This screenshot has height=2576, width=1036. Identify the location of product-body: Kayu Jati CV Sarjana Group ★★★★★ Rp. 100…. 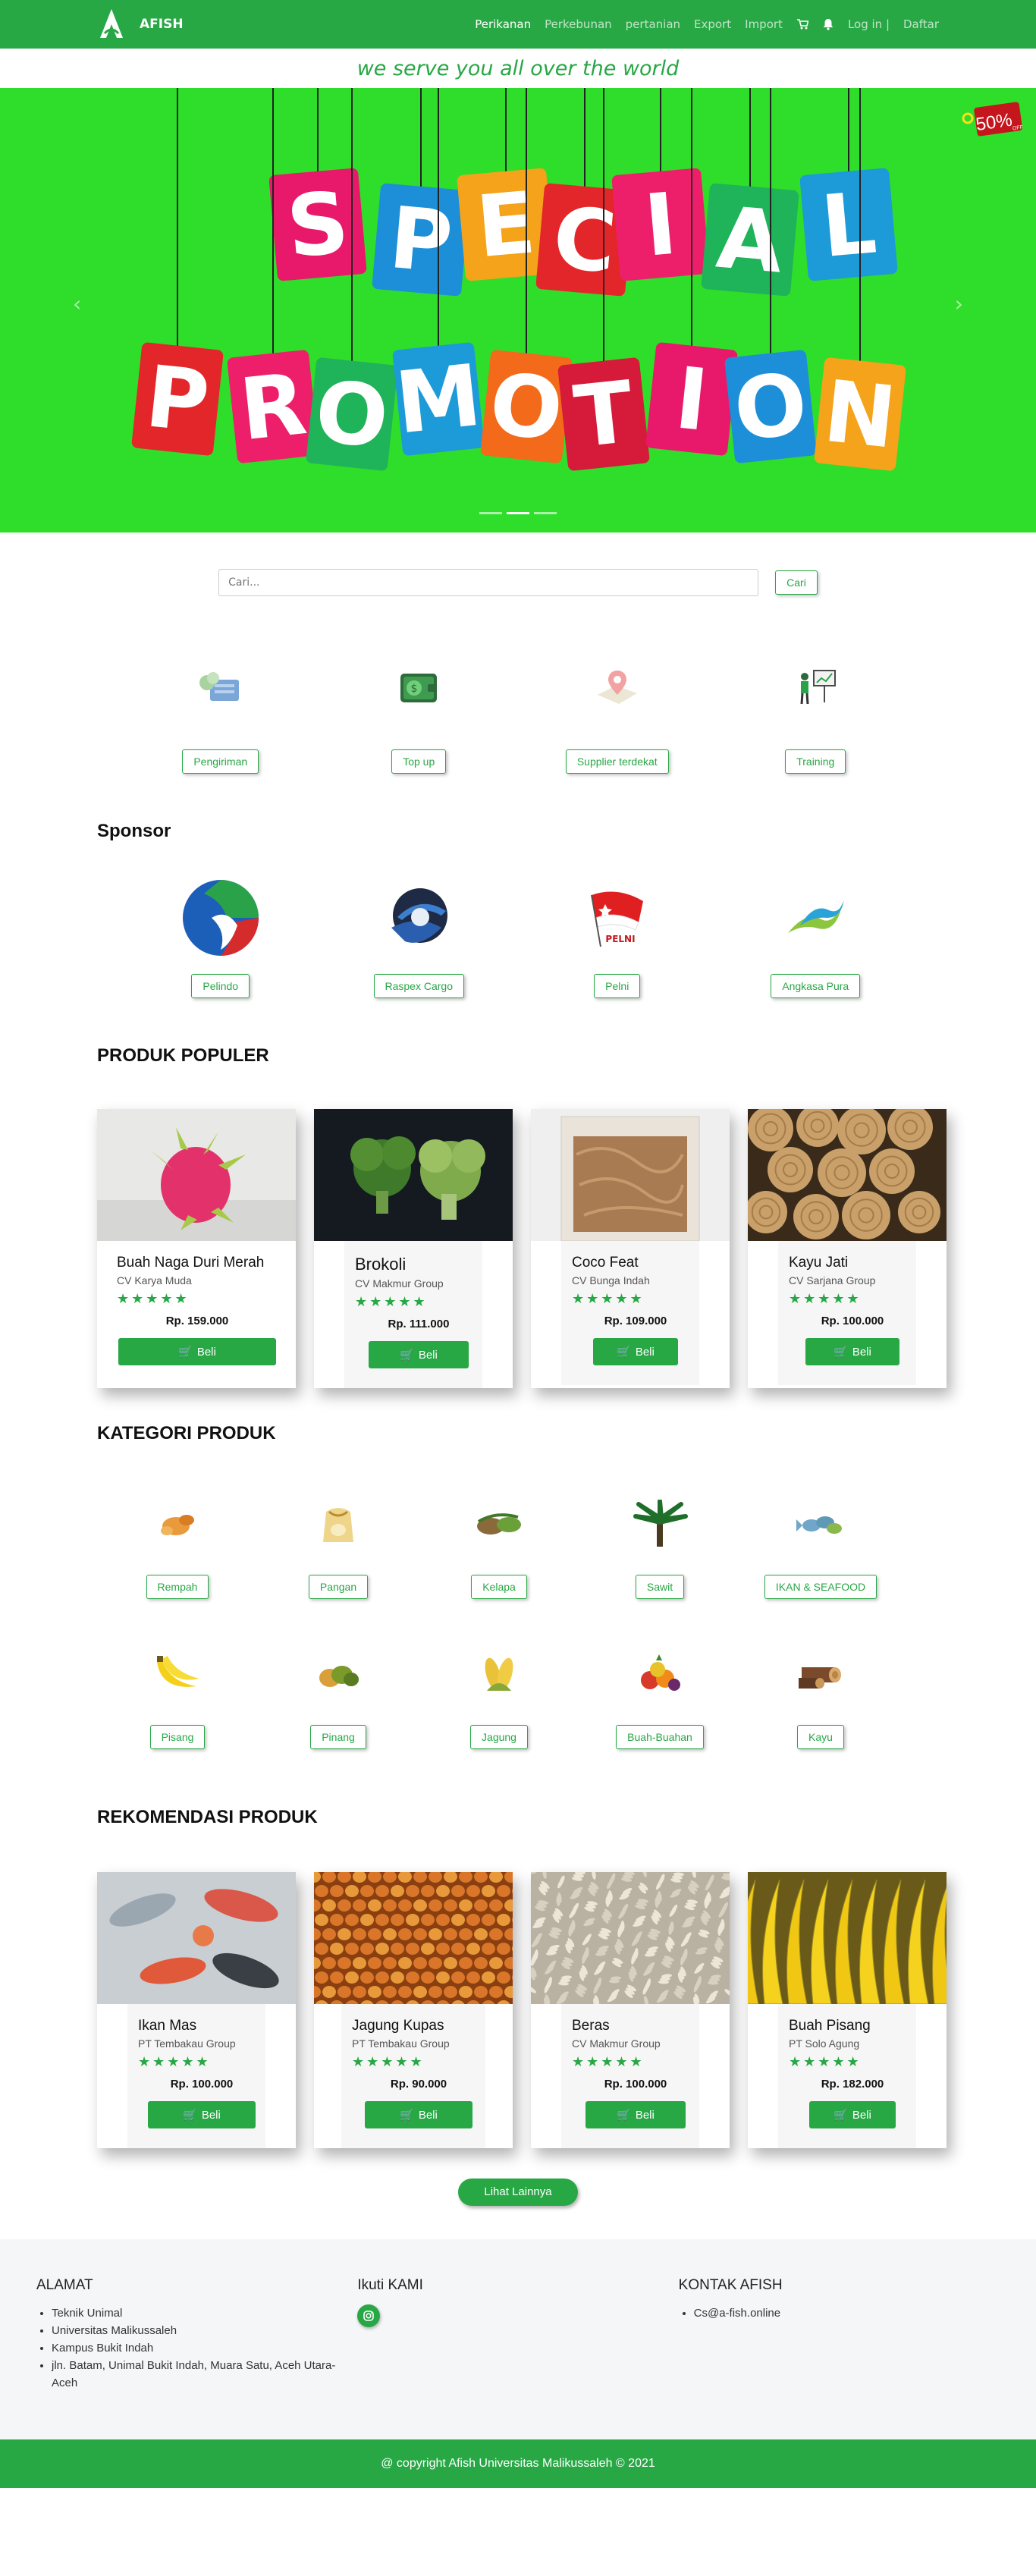
(847, 1313).